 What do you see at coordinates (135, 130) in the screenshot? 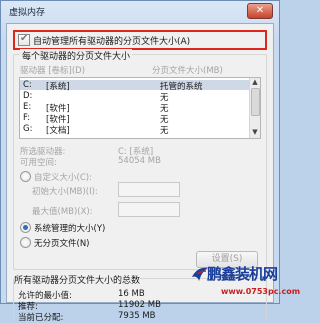
I see `drive-row-g: G: [文档] 无` at bounding box center [135, 130].